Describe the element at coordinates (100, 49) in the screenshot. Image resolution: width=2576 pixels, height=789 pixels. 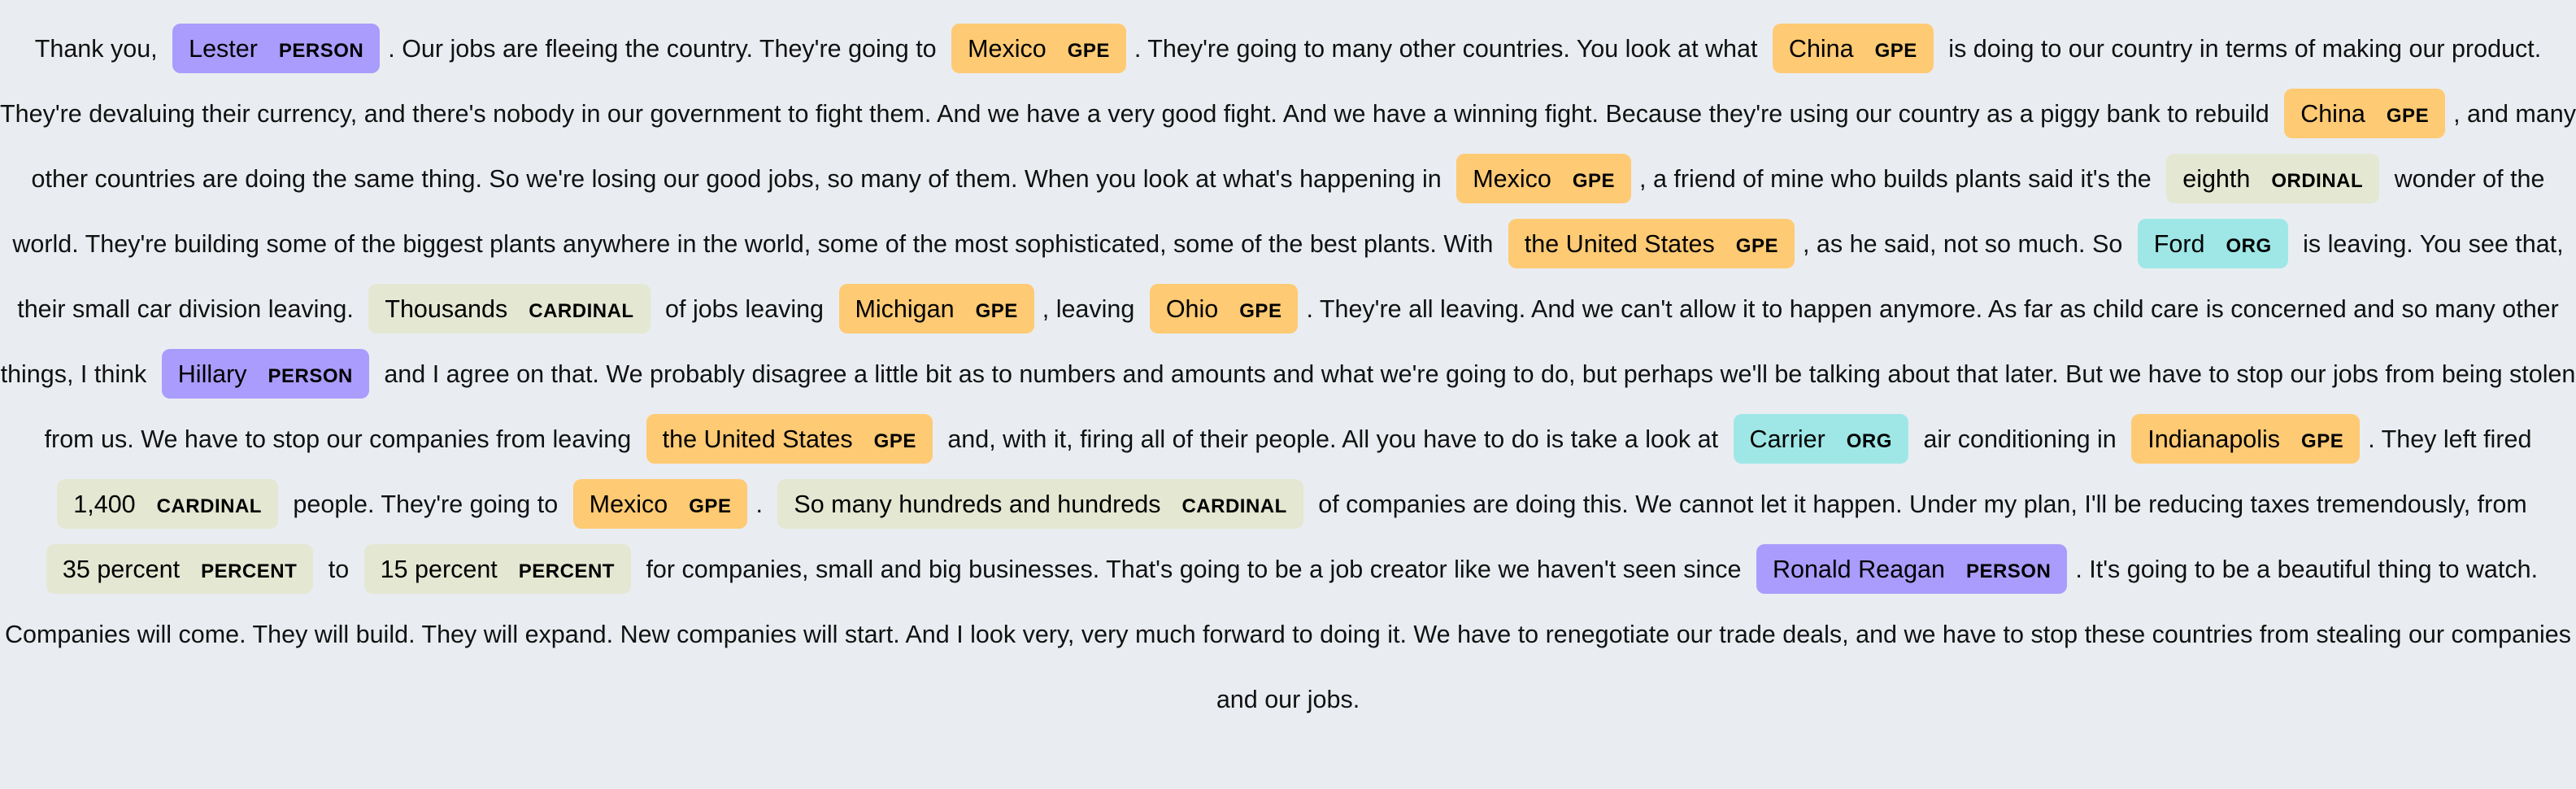
I see `text-segment: Thank you,` at that location.